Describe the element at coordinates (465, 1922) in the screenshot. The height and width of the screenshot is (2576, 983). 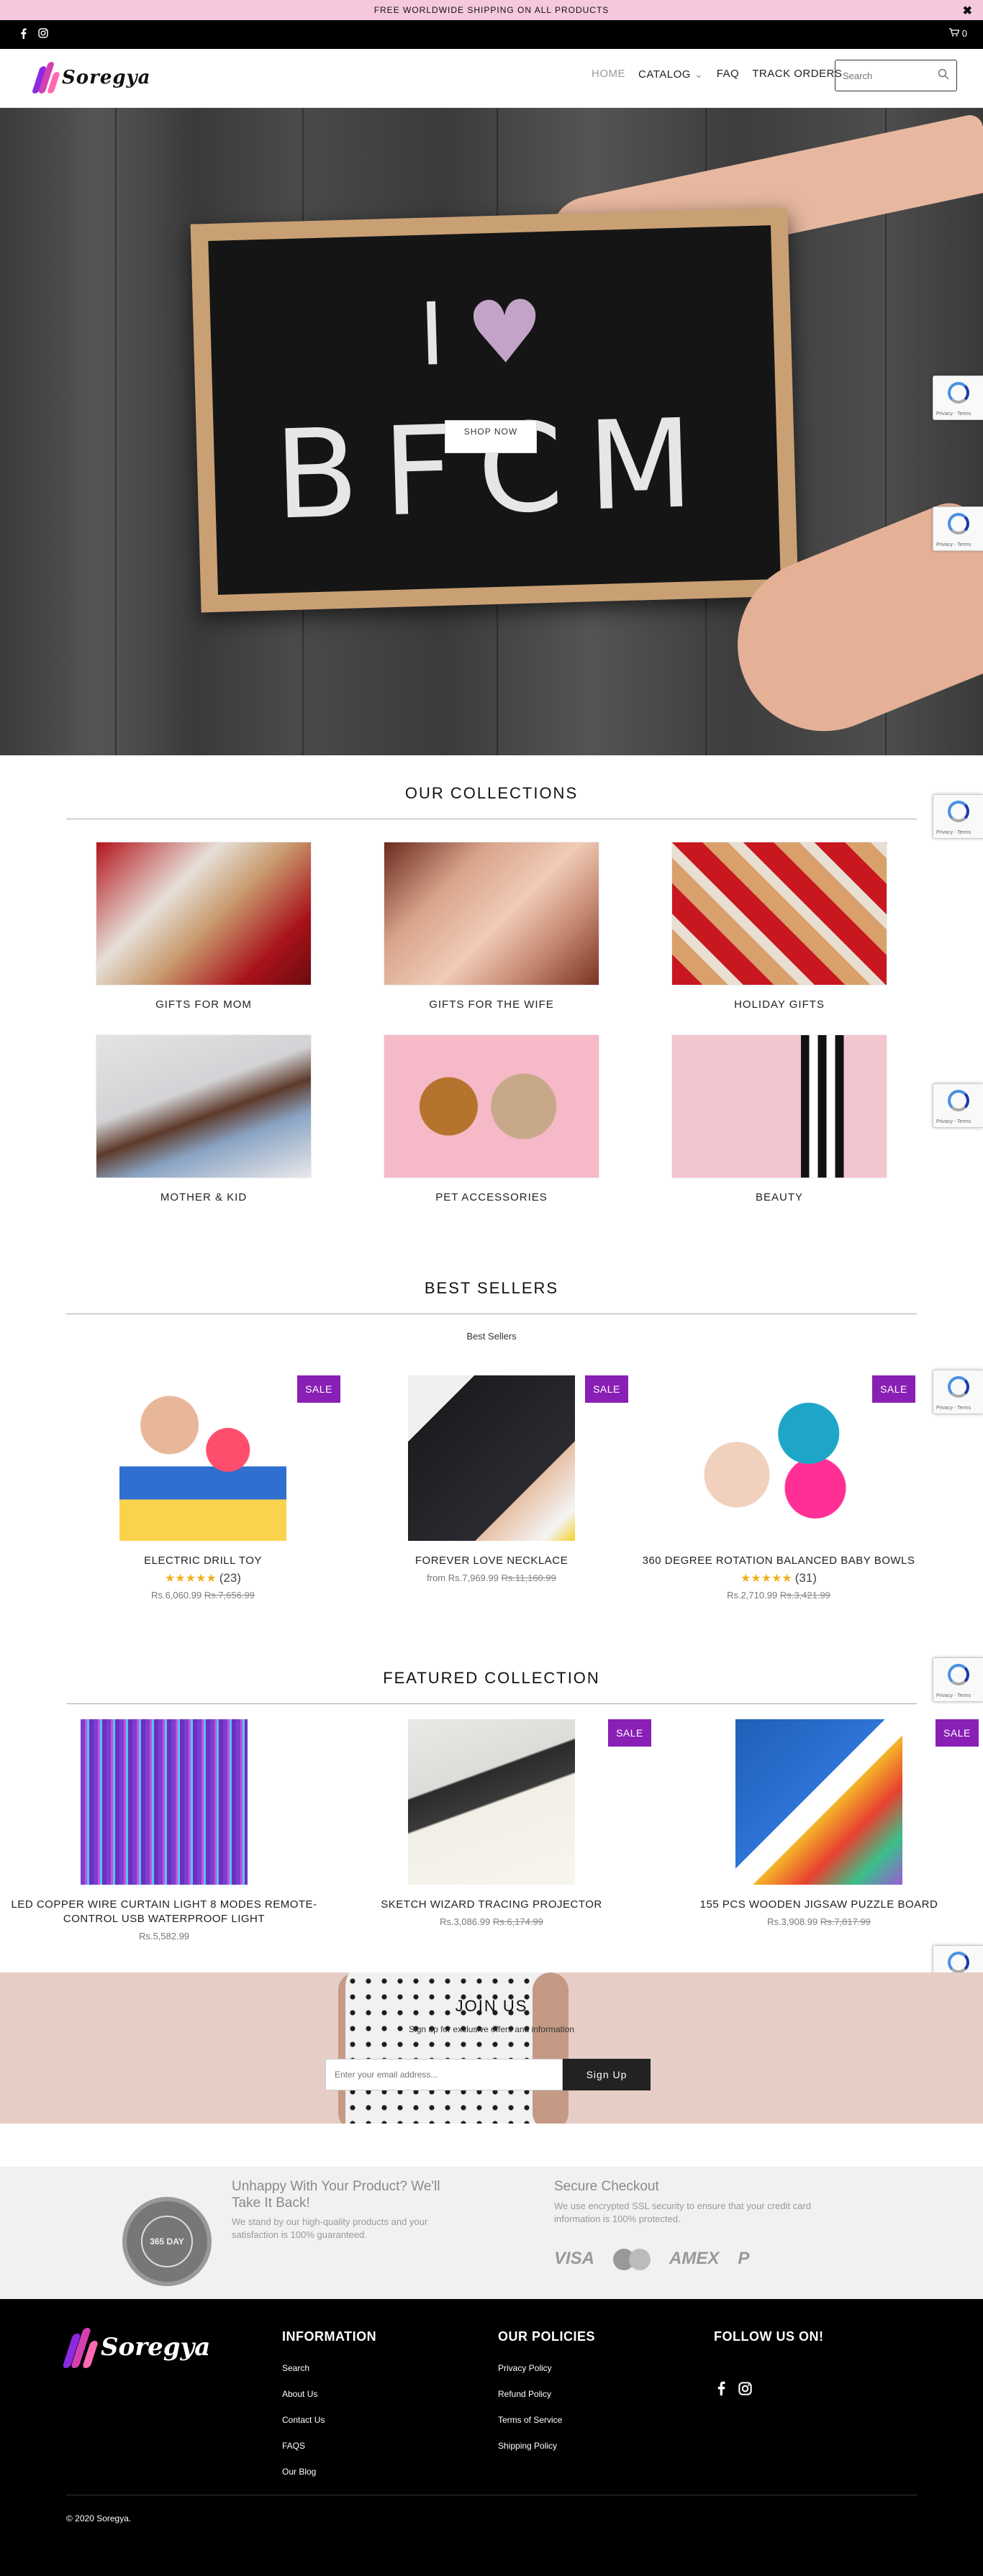
I see `sale-price: Rs.3,086.99` at that location.